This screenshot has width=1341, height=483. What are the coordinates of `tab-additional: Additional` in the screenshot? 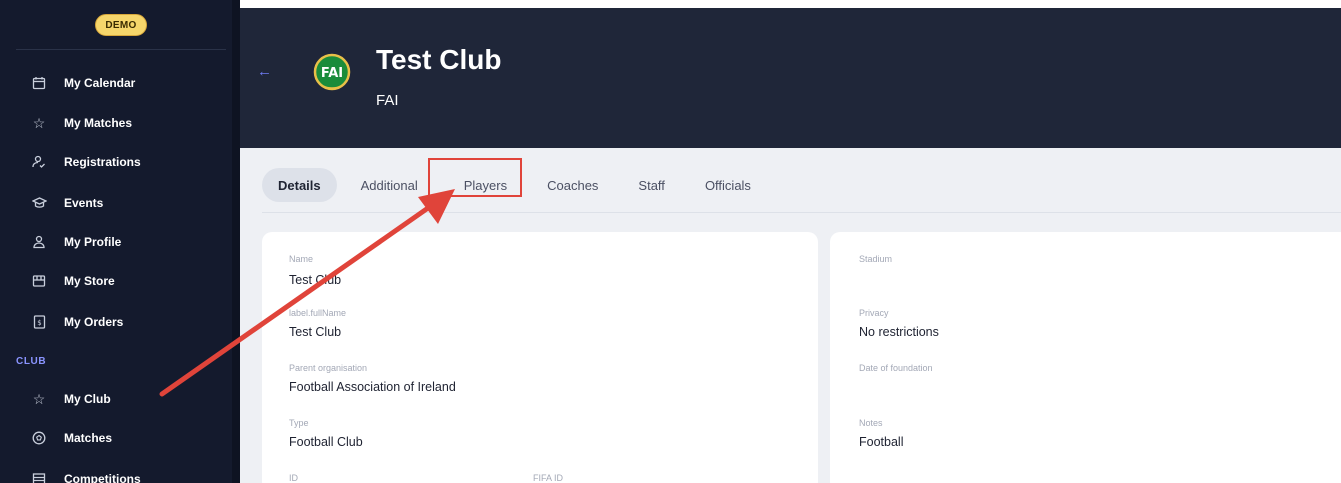 It's located at (389, 185).